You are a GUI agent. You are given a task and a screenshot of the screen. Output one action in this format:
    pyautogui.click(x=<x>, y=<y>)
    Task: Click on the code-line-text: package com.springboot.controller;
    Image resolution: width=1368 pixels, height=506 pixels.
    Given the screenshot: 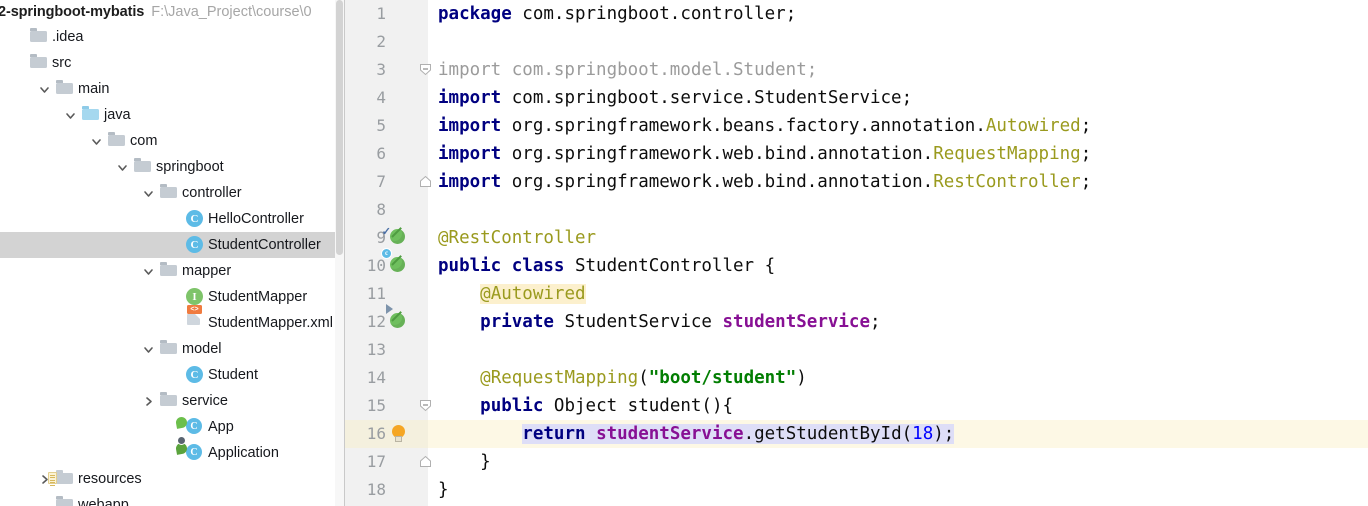 What is the action you would take?
    pyautogui.click(x=617, y=14)
    